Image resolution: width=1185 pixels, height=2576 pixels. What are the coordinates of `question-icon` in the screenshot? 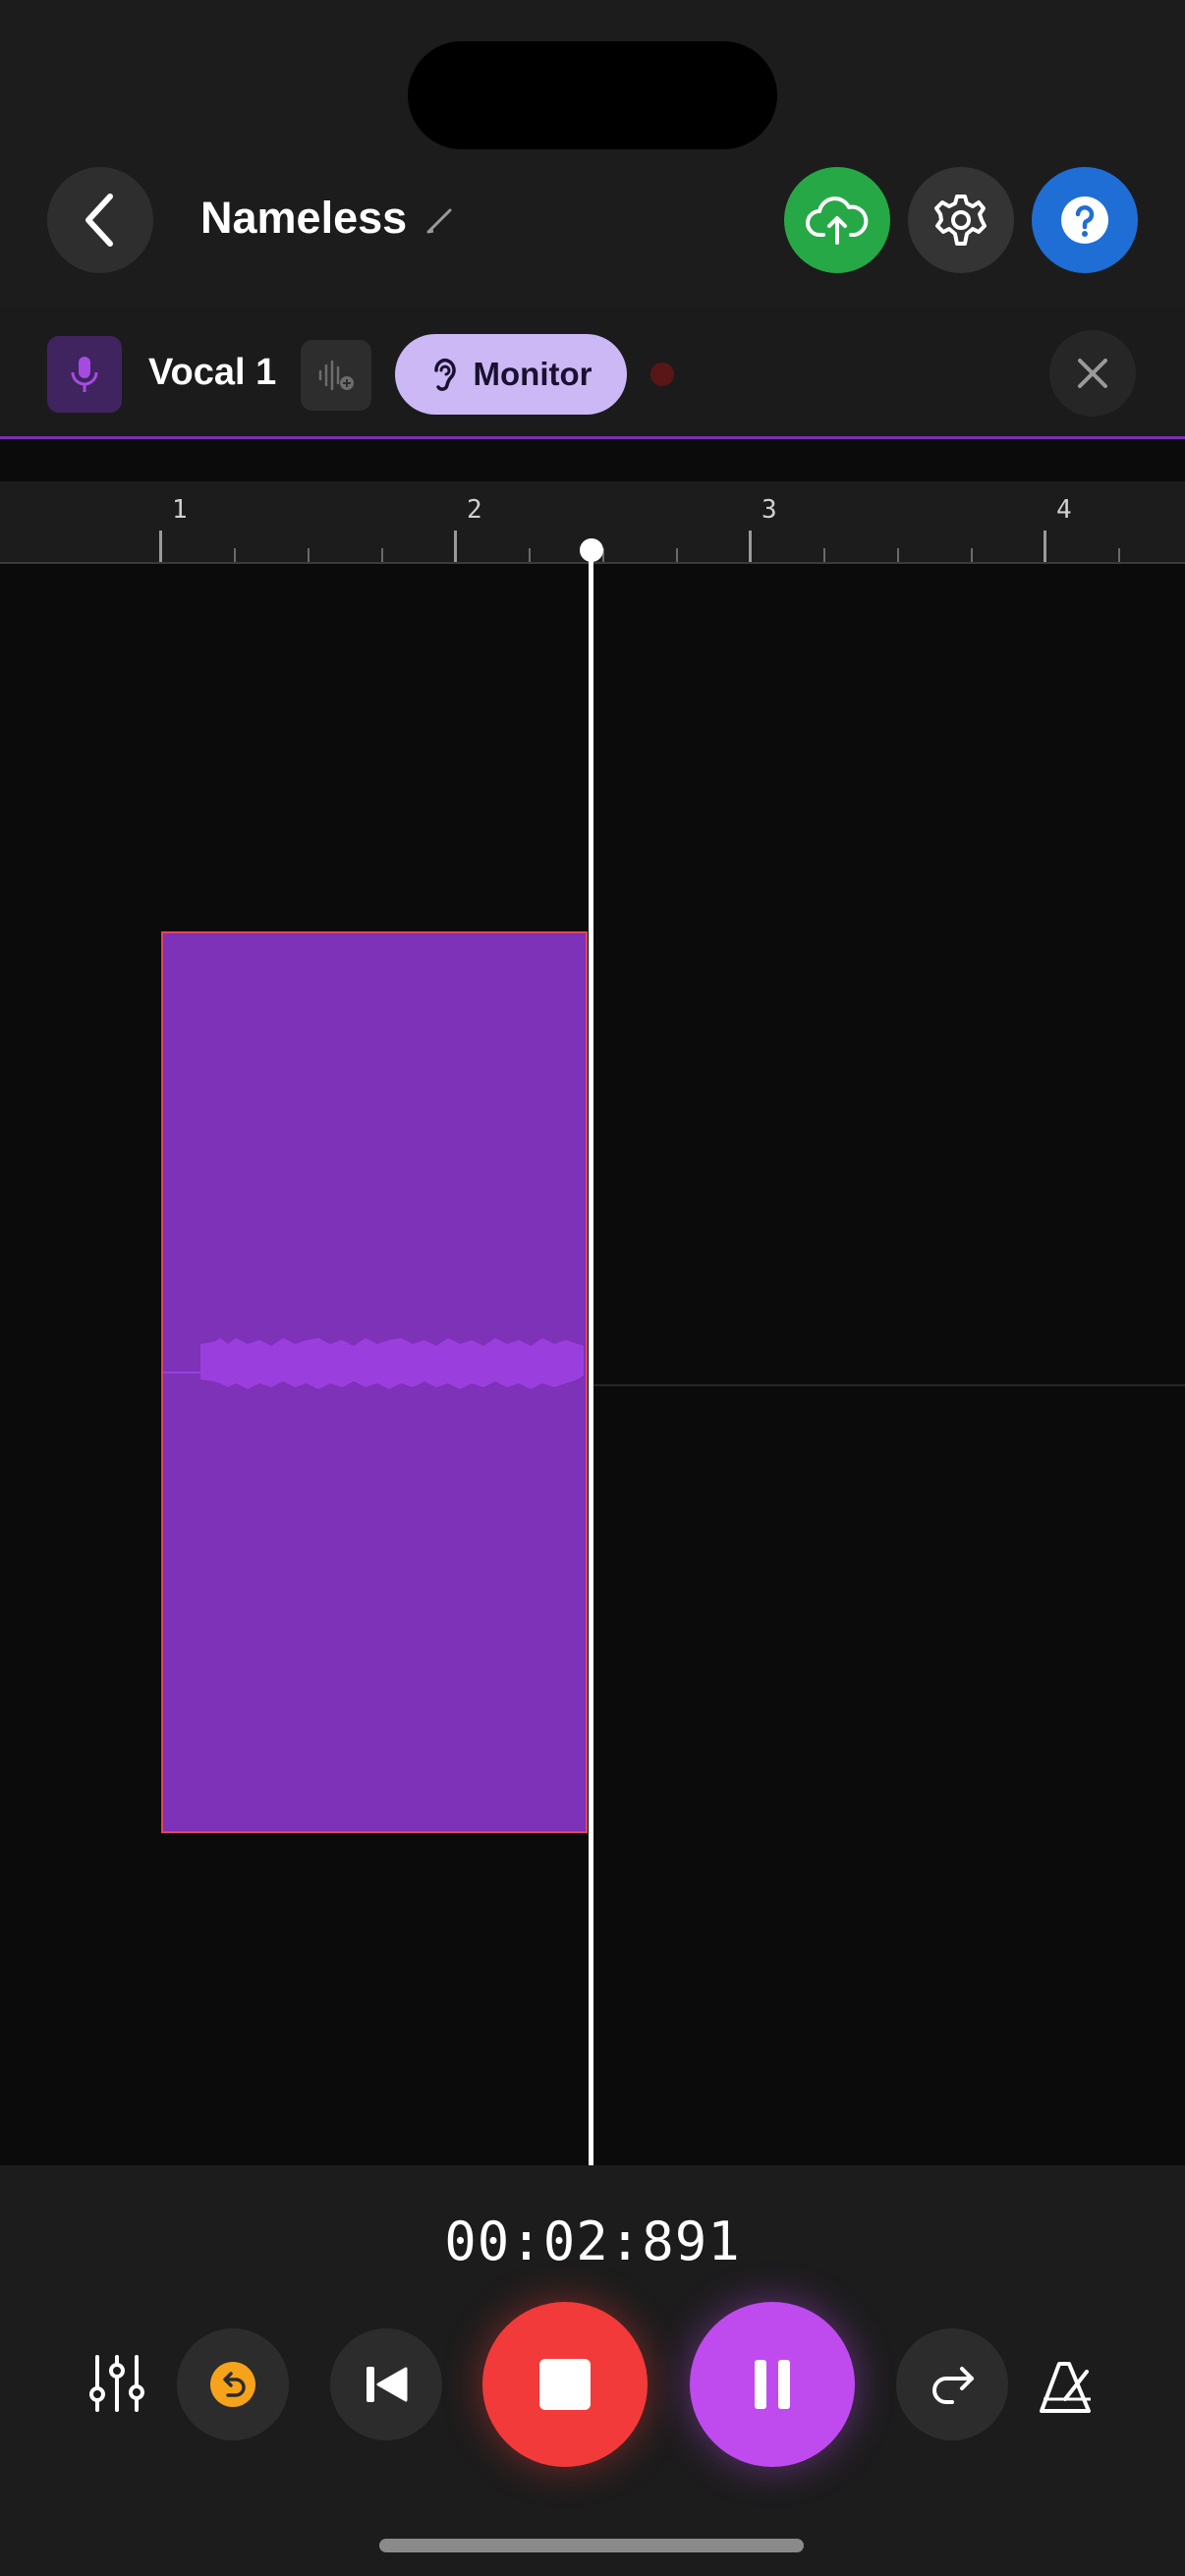 It's located at (1084, 220).